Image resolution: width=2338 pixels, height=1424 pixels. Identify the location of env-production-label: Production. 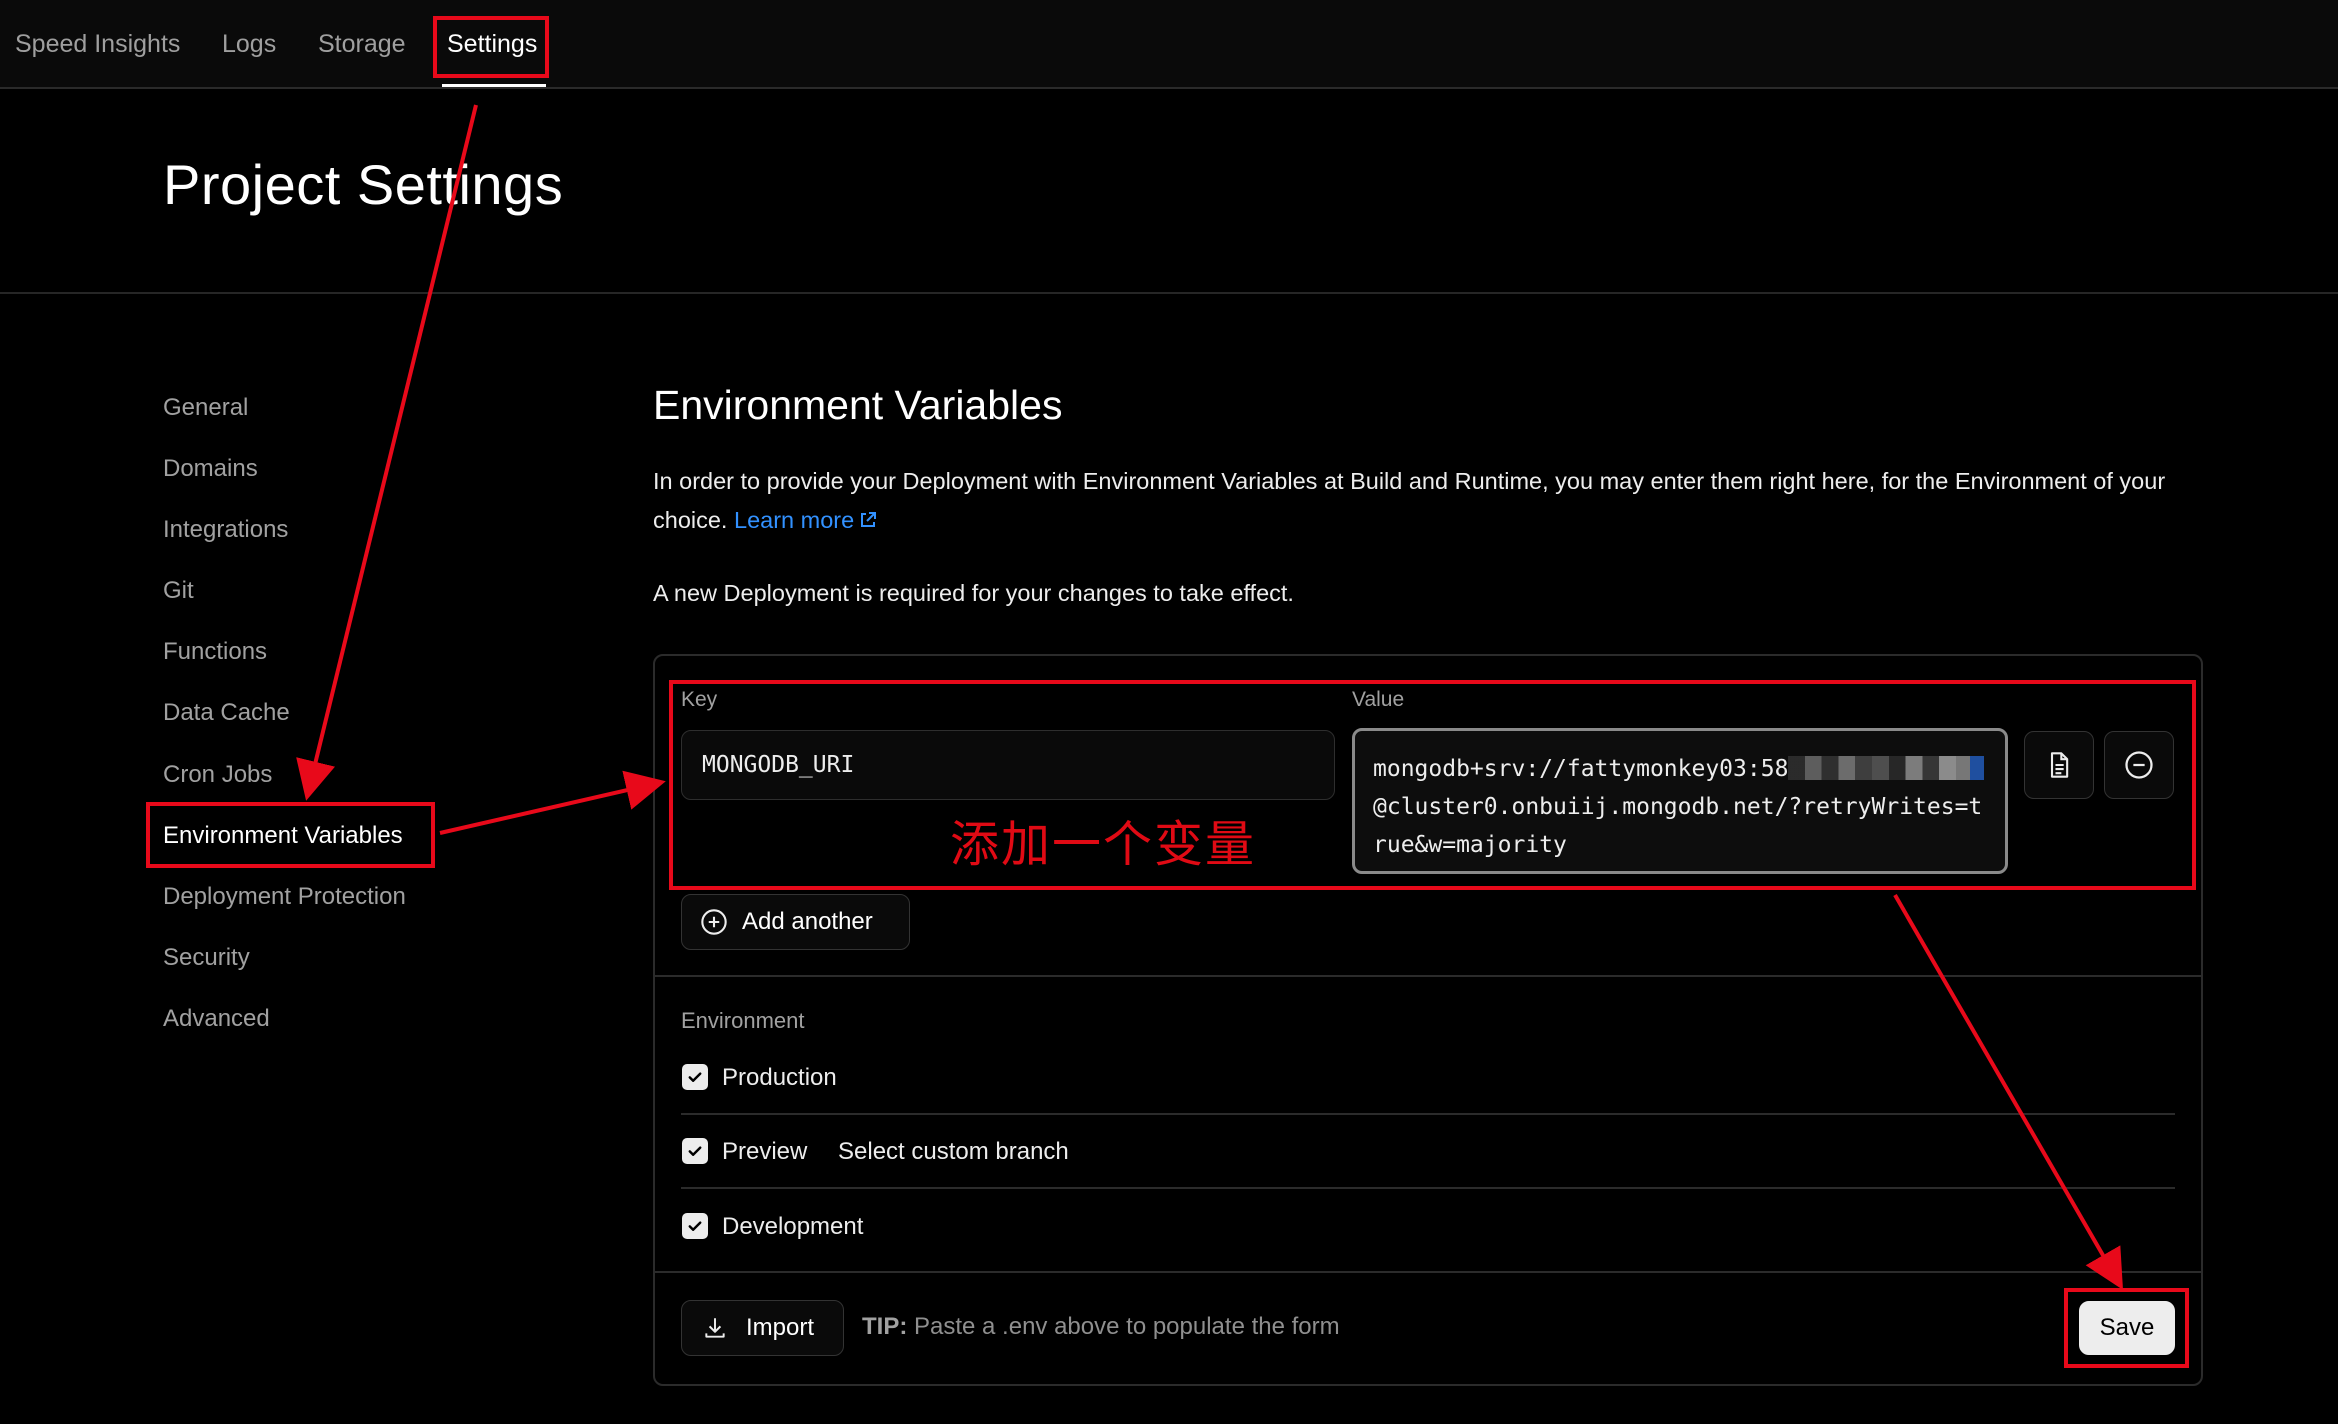
(779, 1077).